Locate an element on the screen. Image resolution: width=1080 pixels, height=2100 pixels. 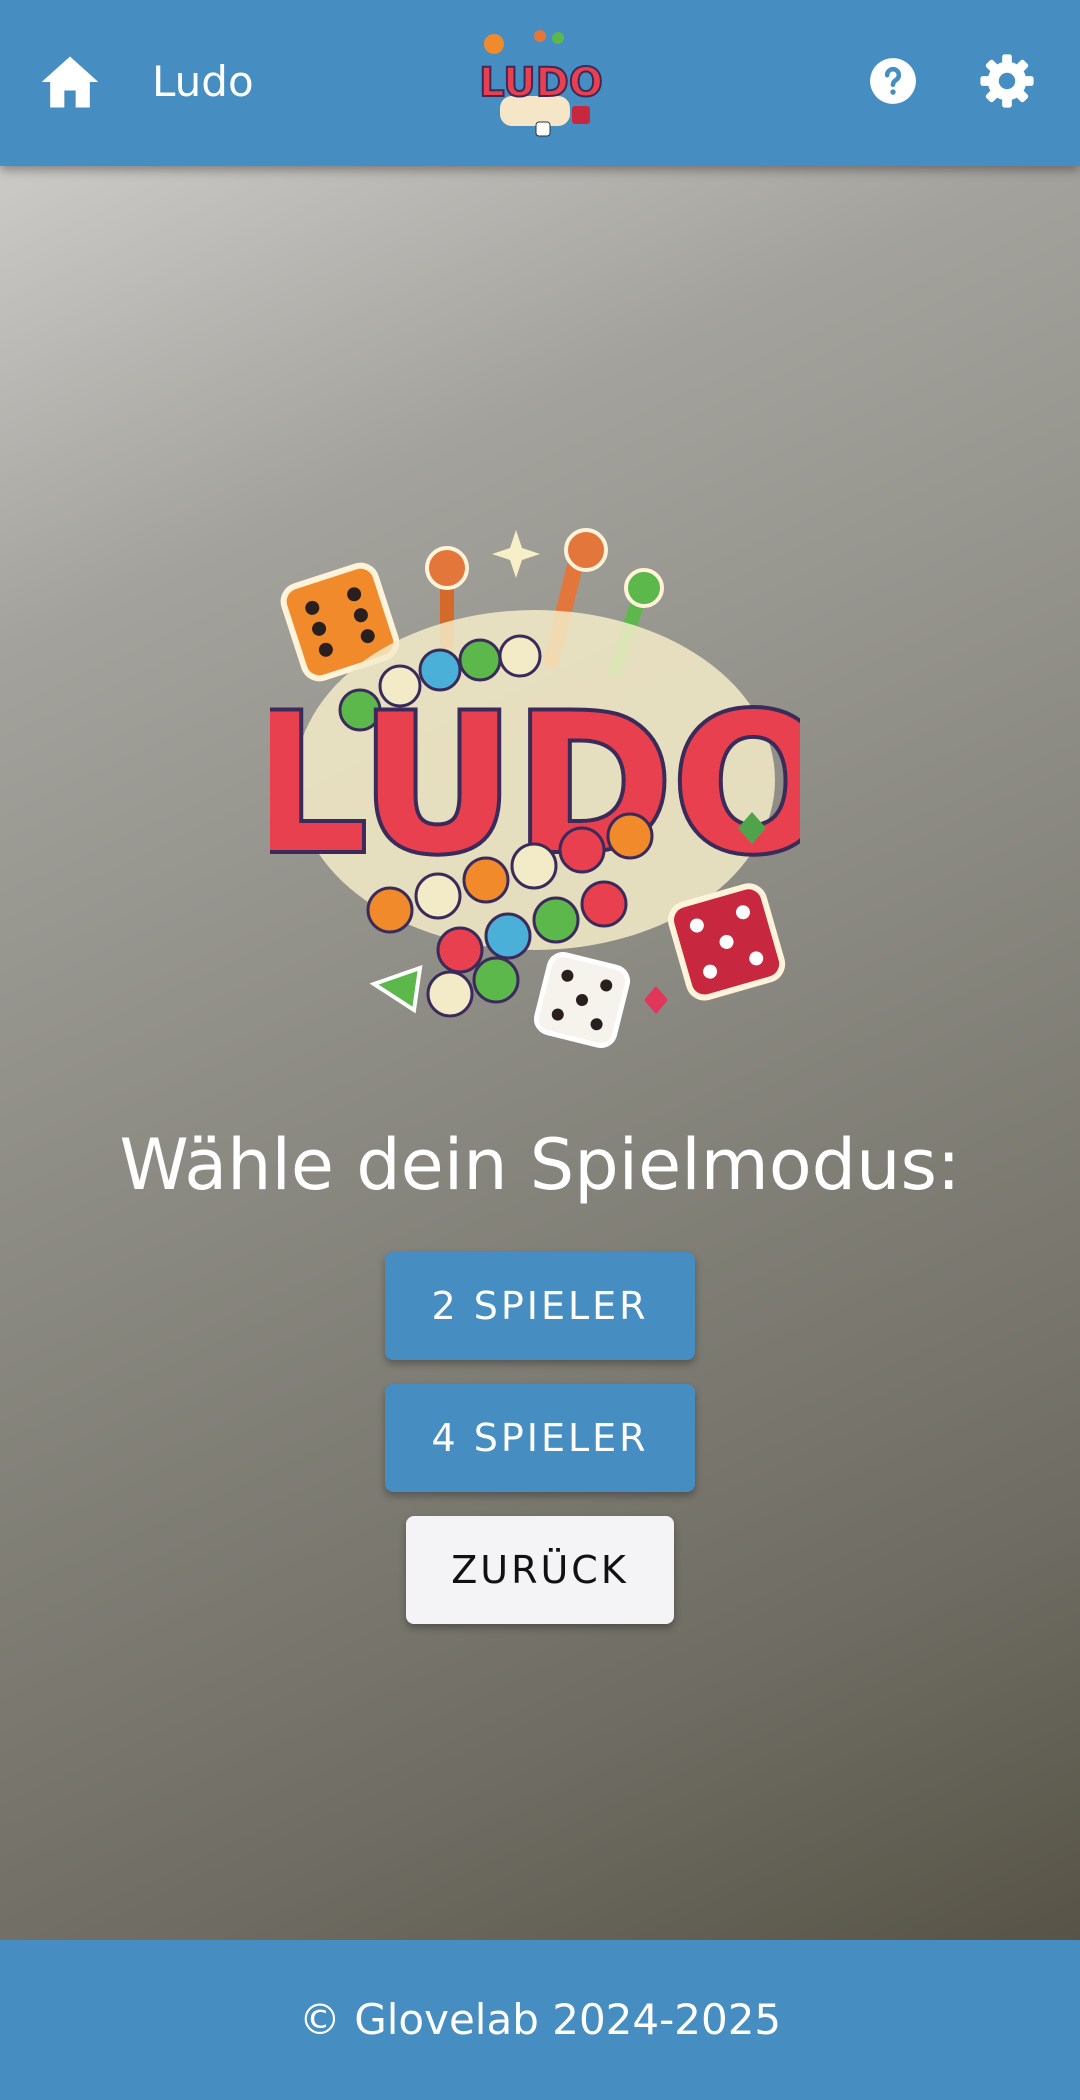
home-icon is located at coordinates (70, 82).